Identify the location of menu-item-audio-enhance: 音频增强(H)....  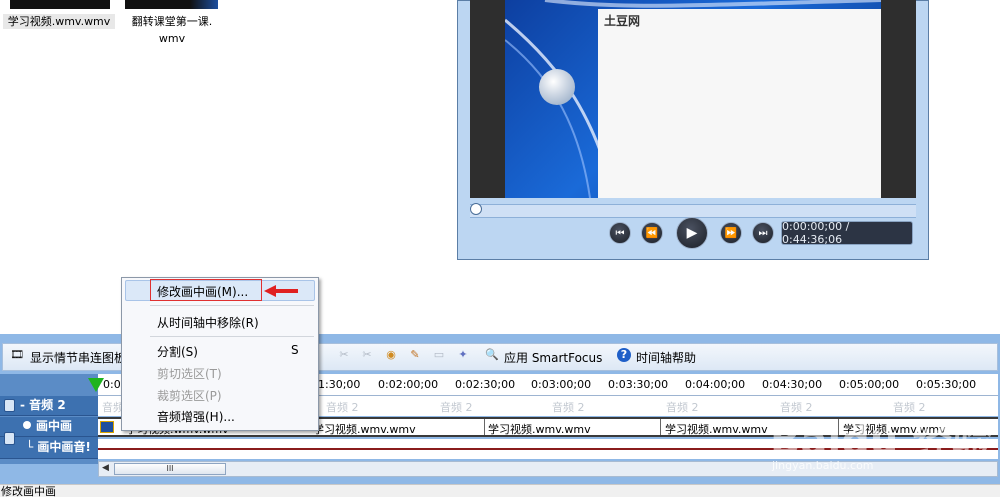
(196, 416).